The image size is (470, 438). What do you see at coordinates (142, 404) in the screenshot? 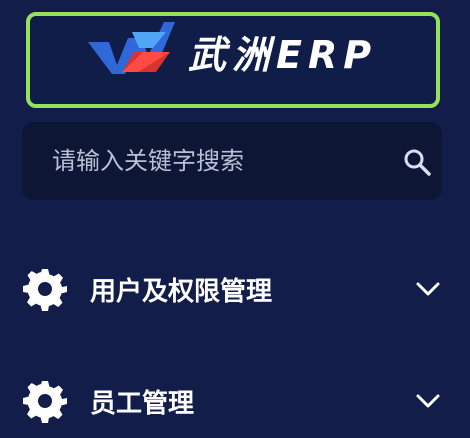
I see `menu-item-label: 员工管理` at bounding box center [142, 404].